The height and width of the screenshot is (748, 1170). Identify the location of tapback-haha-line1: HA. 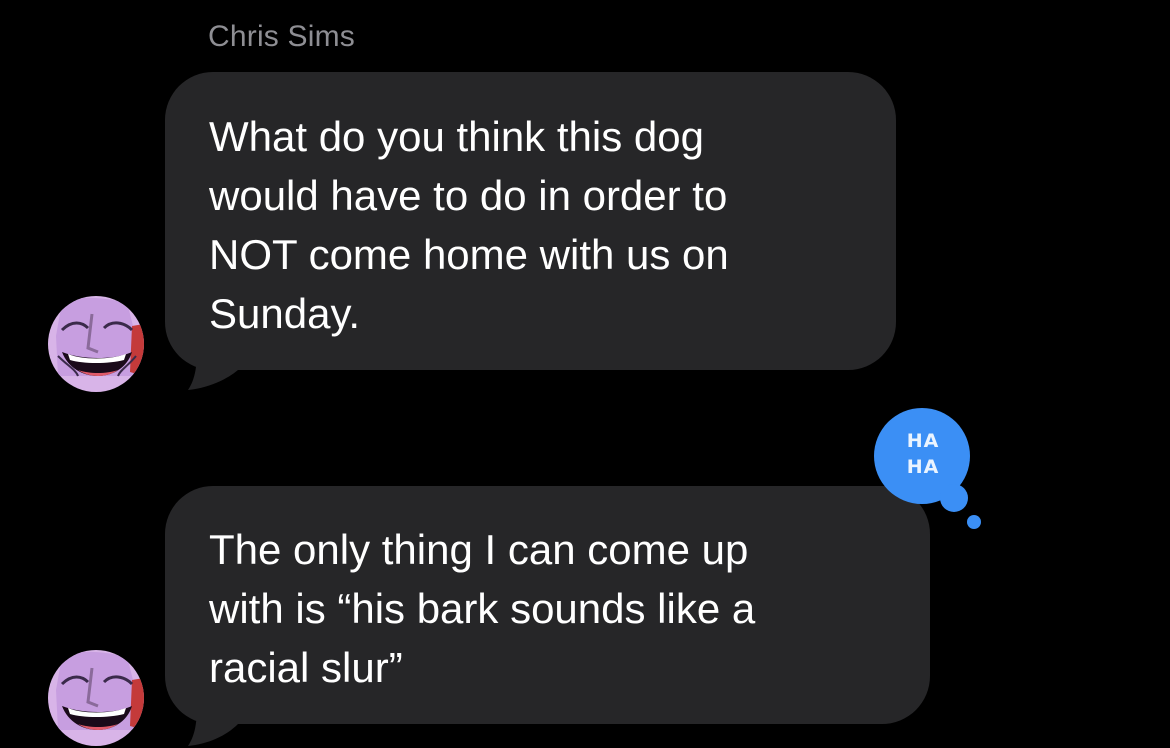
(923, 441).